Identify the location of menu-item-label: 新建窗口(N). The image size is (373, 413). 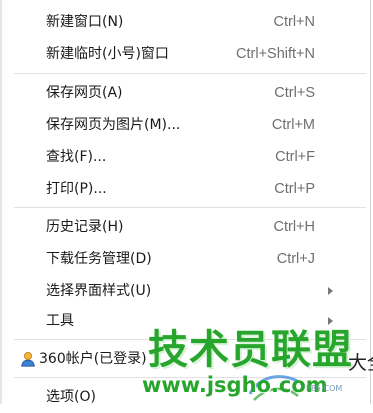
(85, 22).